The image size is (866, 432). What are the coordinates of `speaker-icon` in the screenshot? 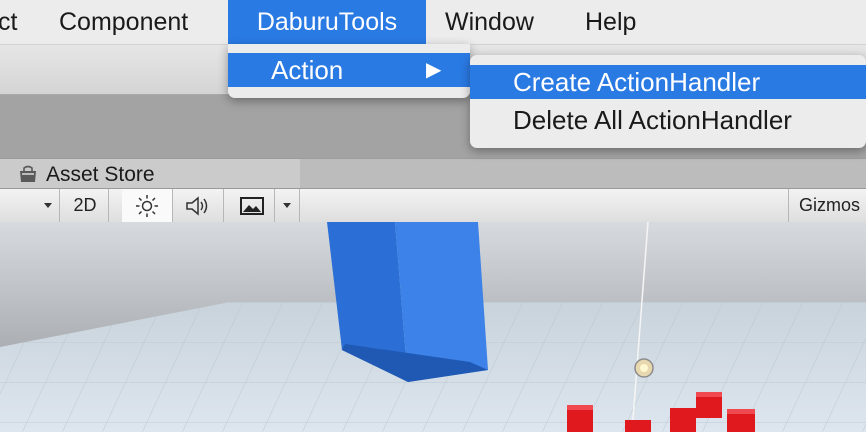 It's located at (197, 205).